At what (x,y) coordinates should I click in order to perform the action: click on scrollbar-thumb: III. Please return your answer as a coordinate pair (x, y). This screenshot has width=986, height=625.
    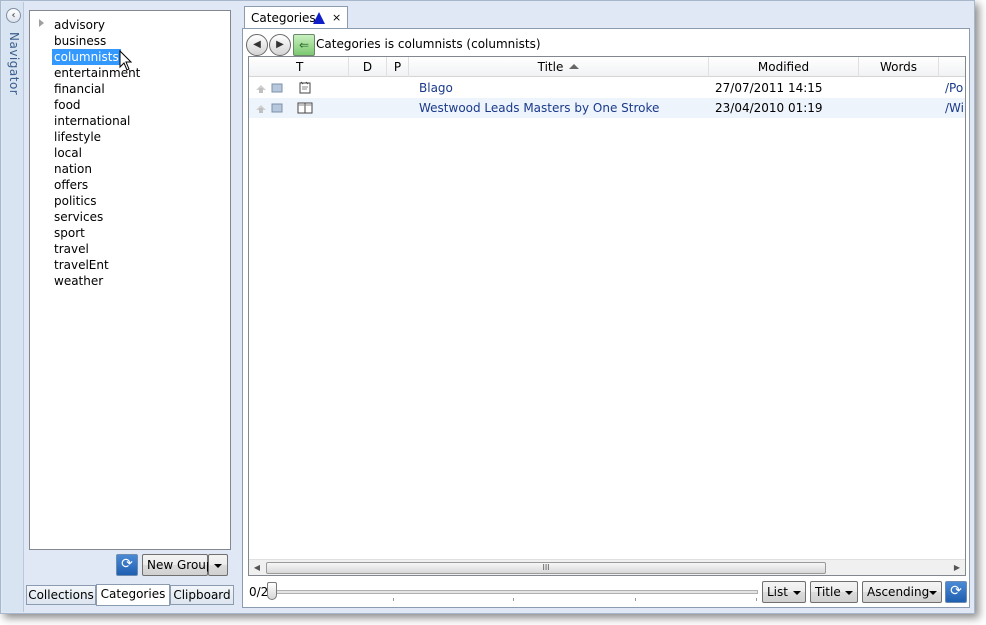
    Looking at the image, I should click on (546, 568).